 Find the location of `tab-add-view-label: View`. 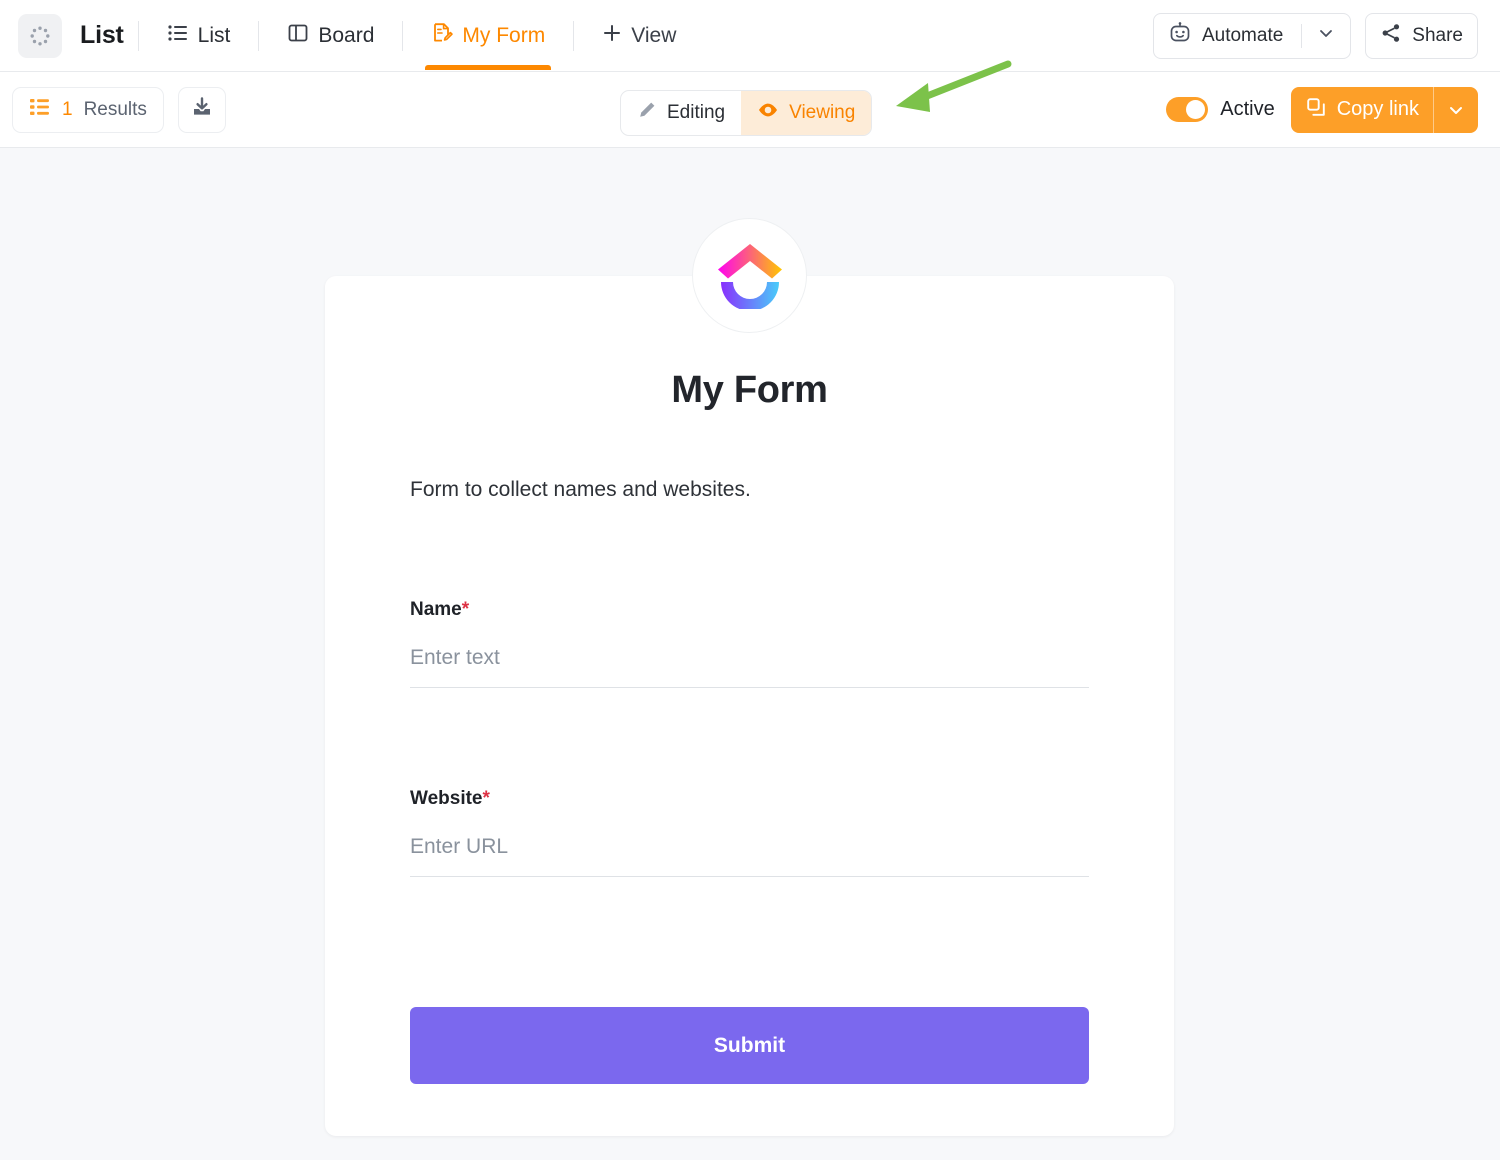

tab-add-view-label: View is located at coordinates (654, 35).